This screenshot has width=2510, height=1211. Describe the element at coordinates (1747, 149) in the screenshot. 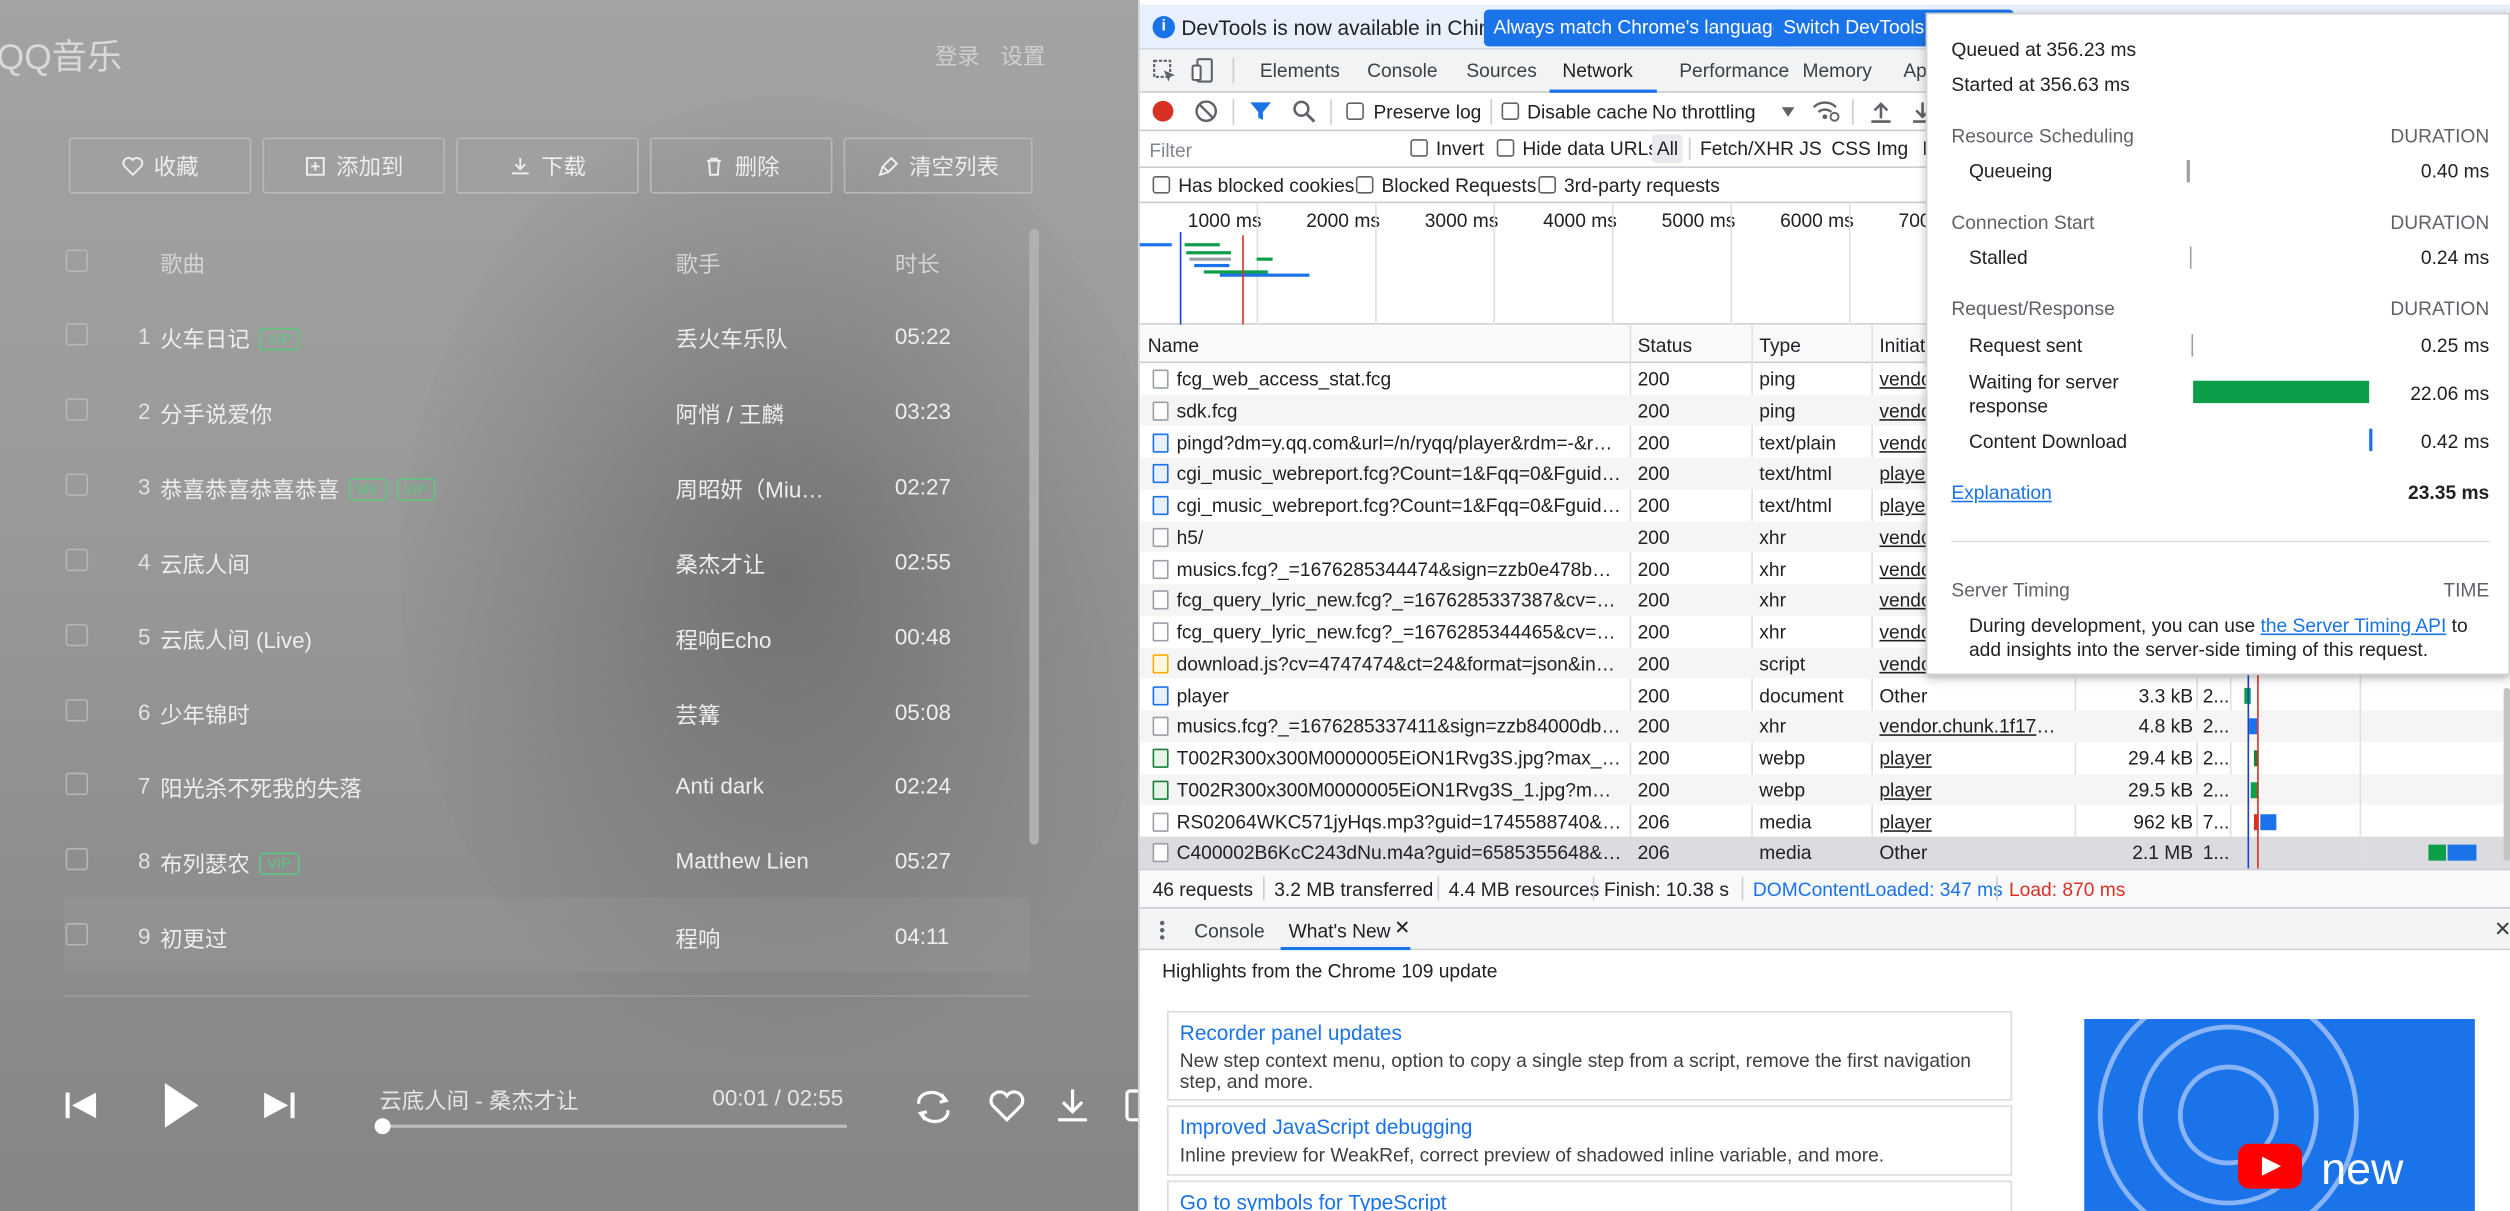

I see `type-filter-fetch: Fetch/XHR` at that location.